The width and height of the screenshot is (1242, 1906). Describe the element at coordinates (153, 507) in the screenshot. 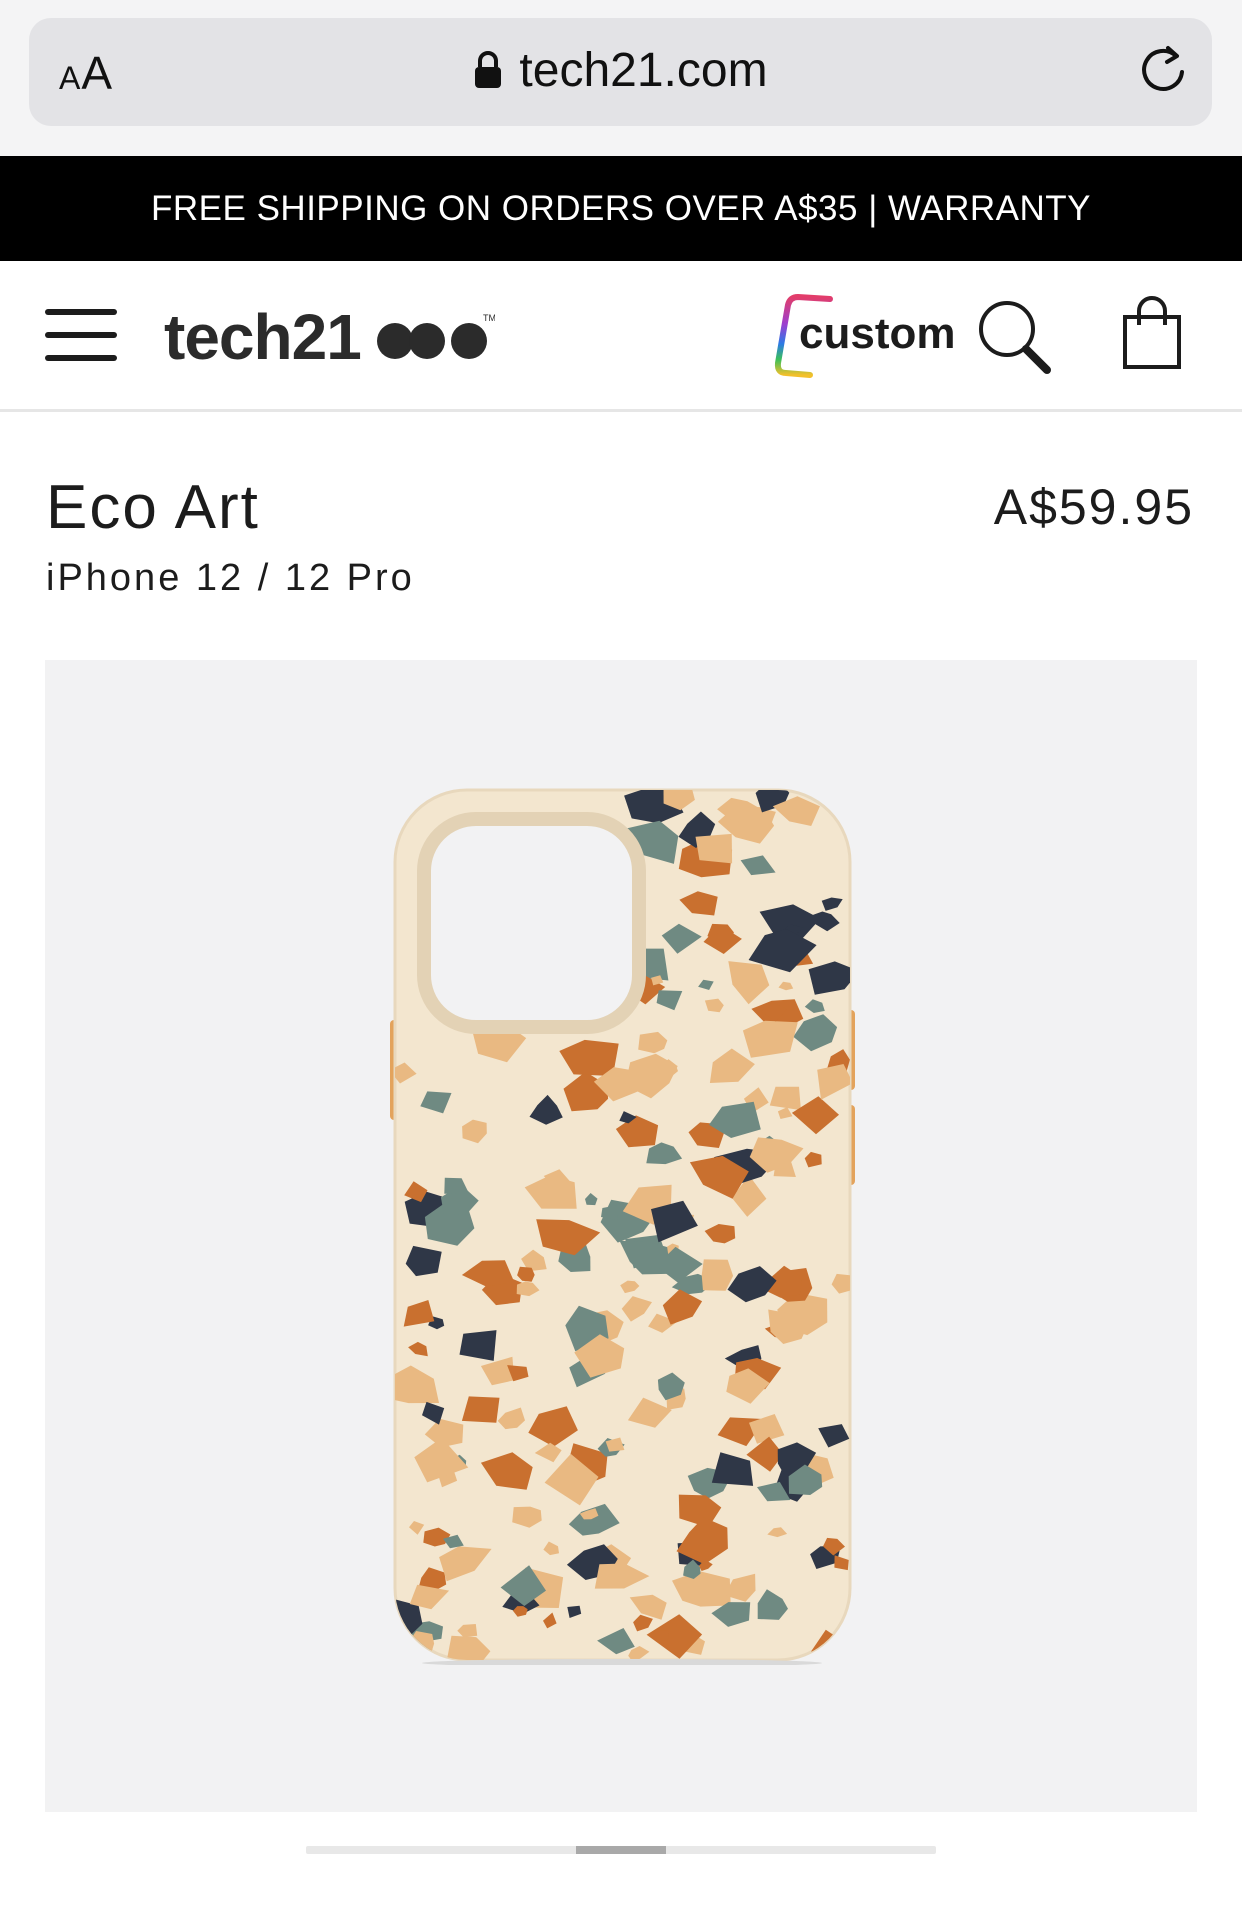

I see `product-title: Eco Art` at that location.